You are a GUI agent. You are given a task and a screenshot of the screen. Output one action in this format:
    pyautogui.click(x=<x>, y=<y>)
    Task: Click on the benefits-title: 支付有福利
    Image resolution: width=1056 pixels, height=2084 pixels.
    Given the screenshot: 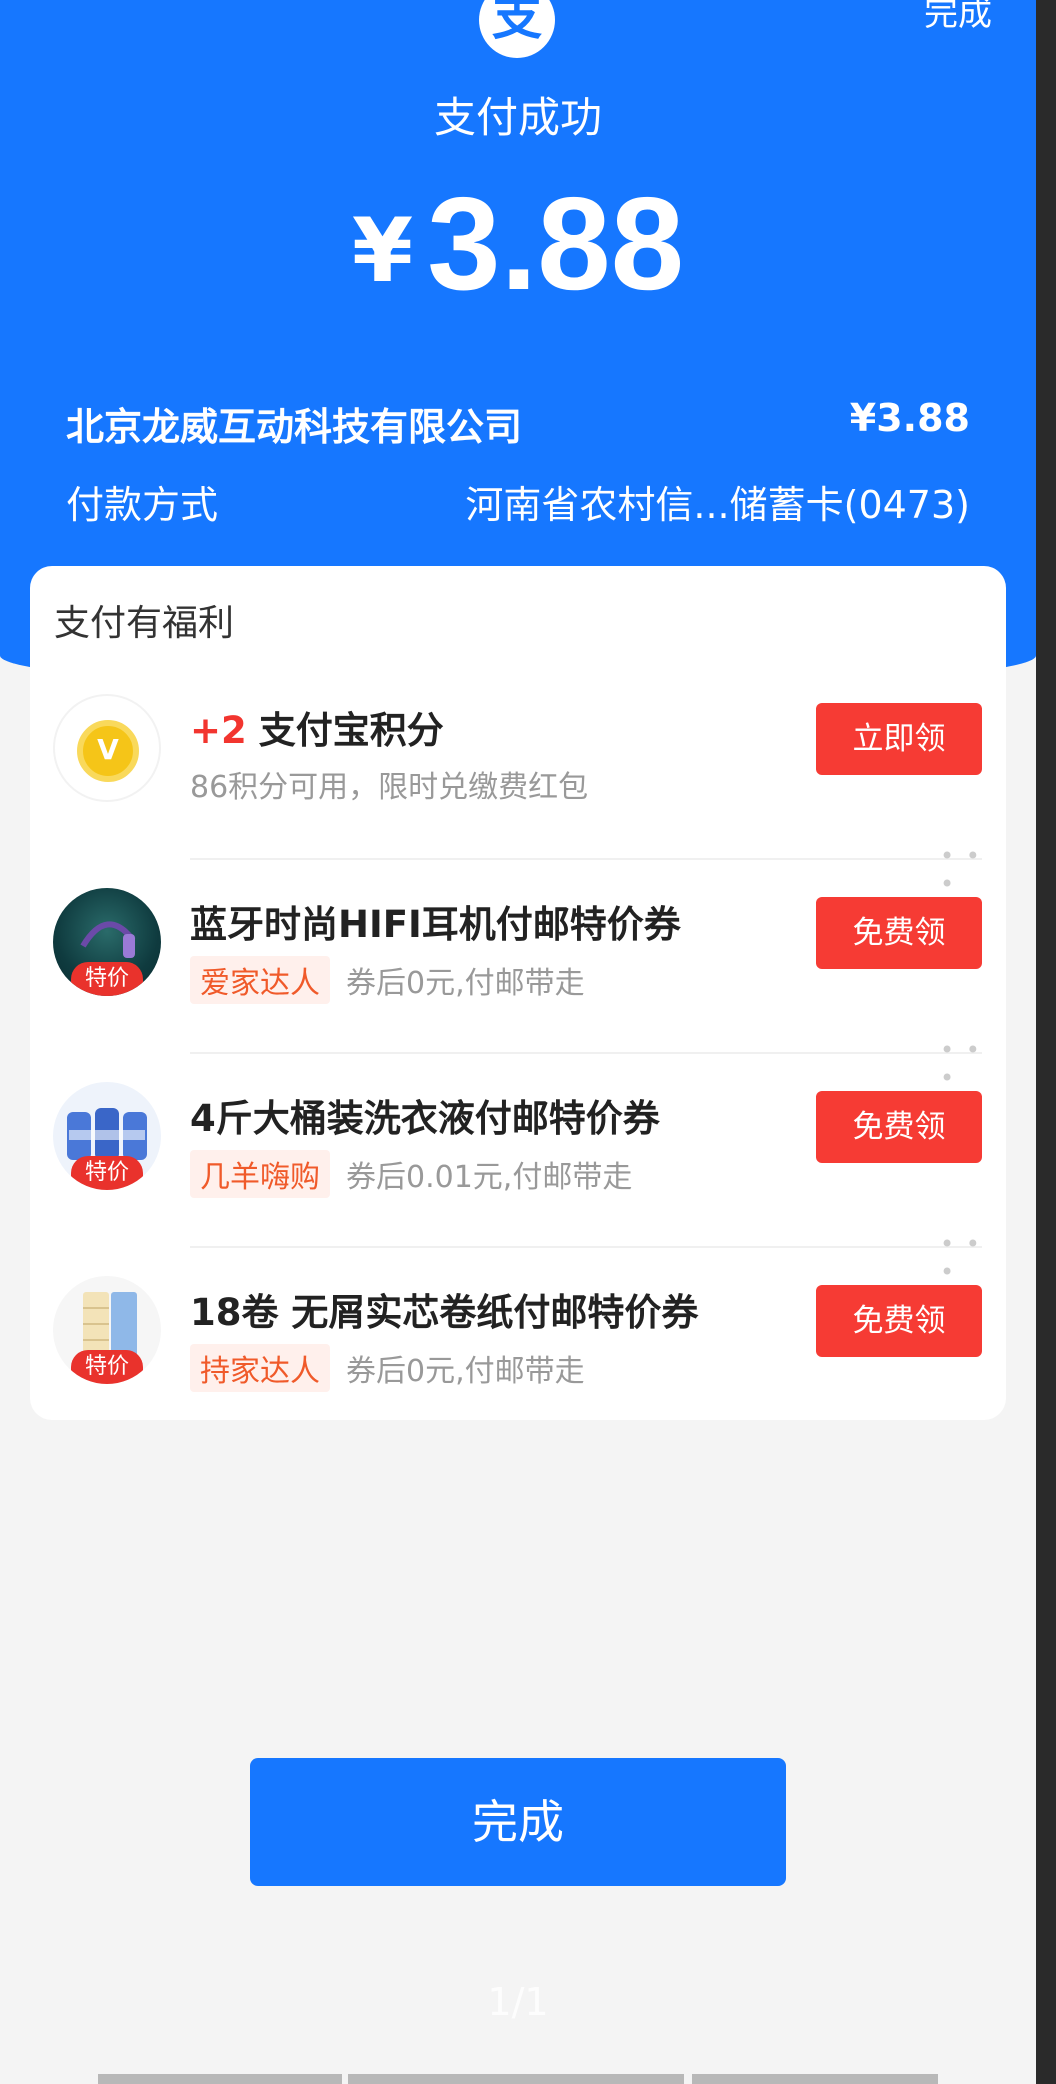 What is the action you would take?
    pyautogui.click(x=144, y=623)
    